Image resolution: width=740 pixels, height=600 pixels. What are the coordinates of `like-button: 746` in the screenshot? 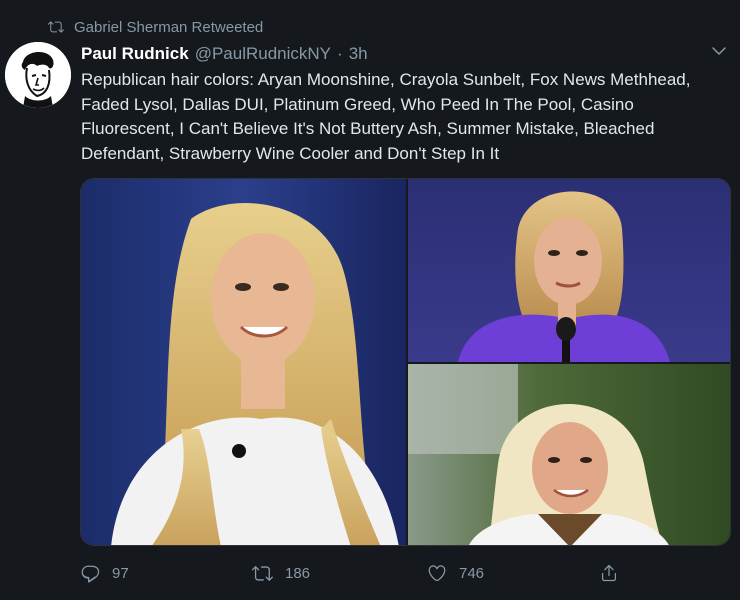 It's located at (455, 573).